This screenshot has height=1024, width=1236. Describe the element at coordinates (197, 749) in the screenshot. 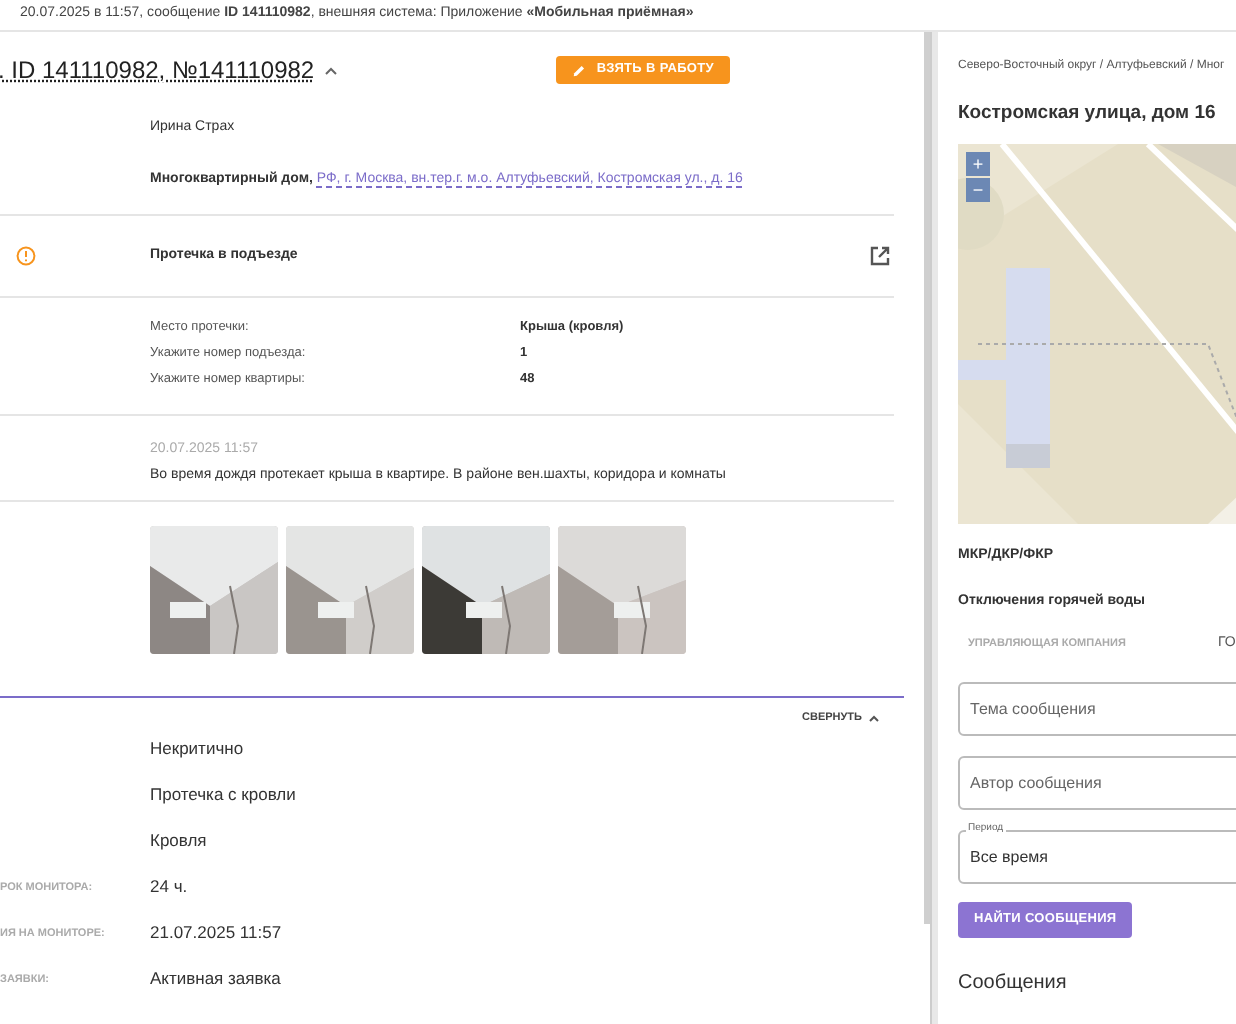

I see `field-value: Некритично` at that location.